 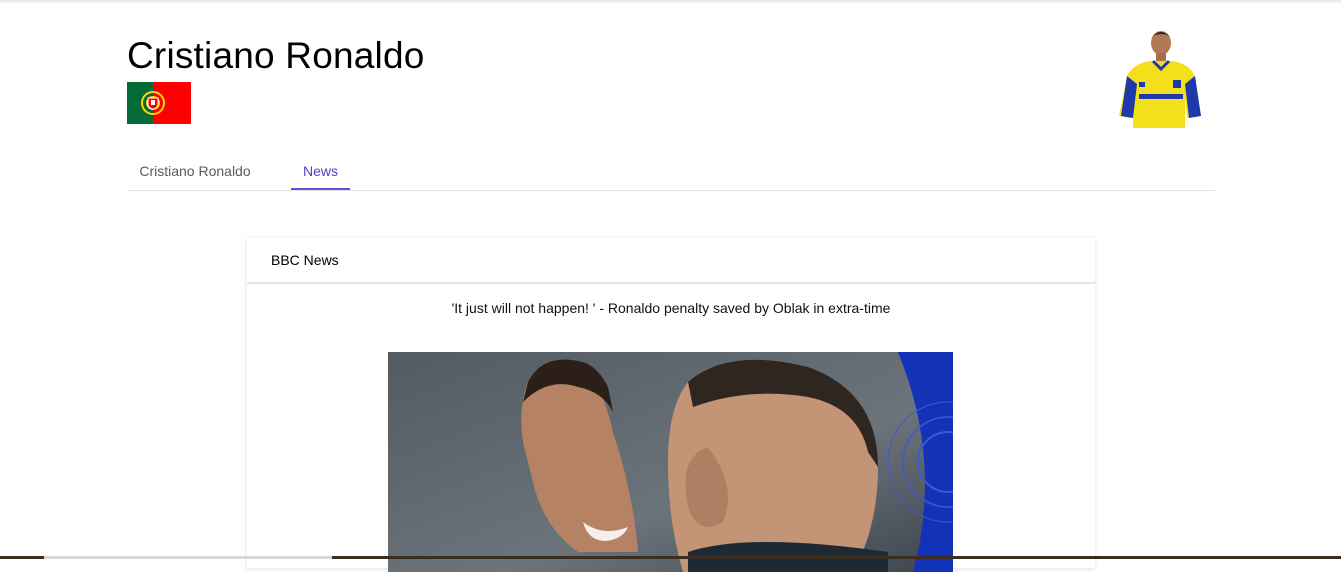 I want to click on tab-cristiano-ronaldo: Cristiano Ronaldo, so click(x=195, y=169).